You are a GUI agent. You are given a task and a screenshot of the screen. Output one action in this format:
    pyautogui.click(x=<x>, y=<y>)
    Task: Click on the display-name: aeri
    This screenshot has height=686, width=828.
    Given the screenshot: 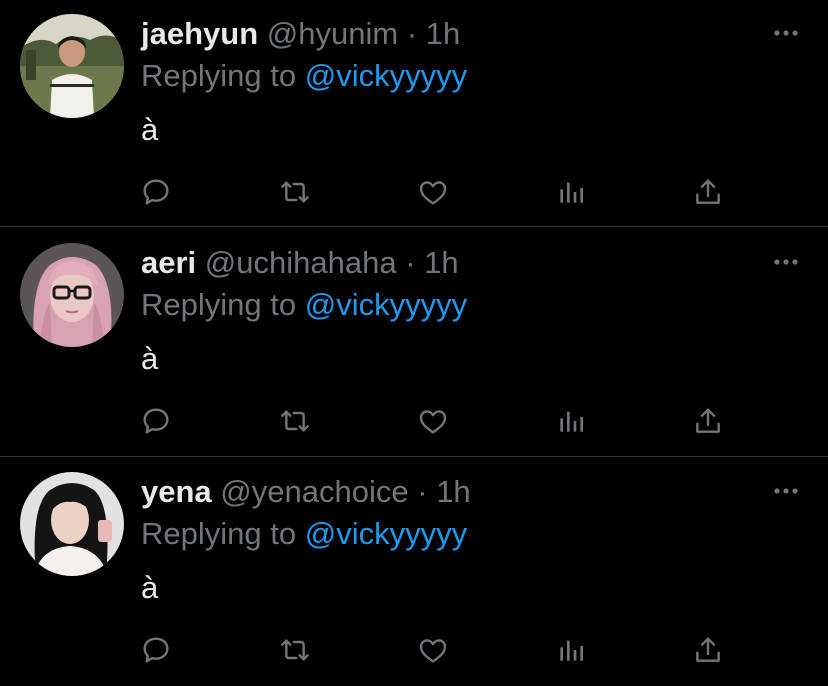 What is the action you would take?
    pyautogui.click(x=168, y=262)
    